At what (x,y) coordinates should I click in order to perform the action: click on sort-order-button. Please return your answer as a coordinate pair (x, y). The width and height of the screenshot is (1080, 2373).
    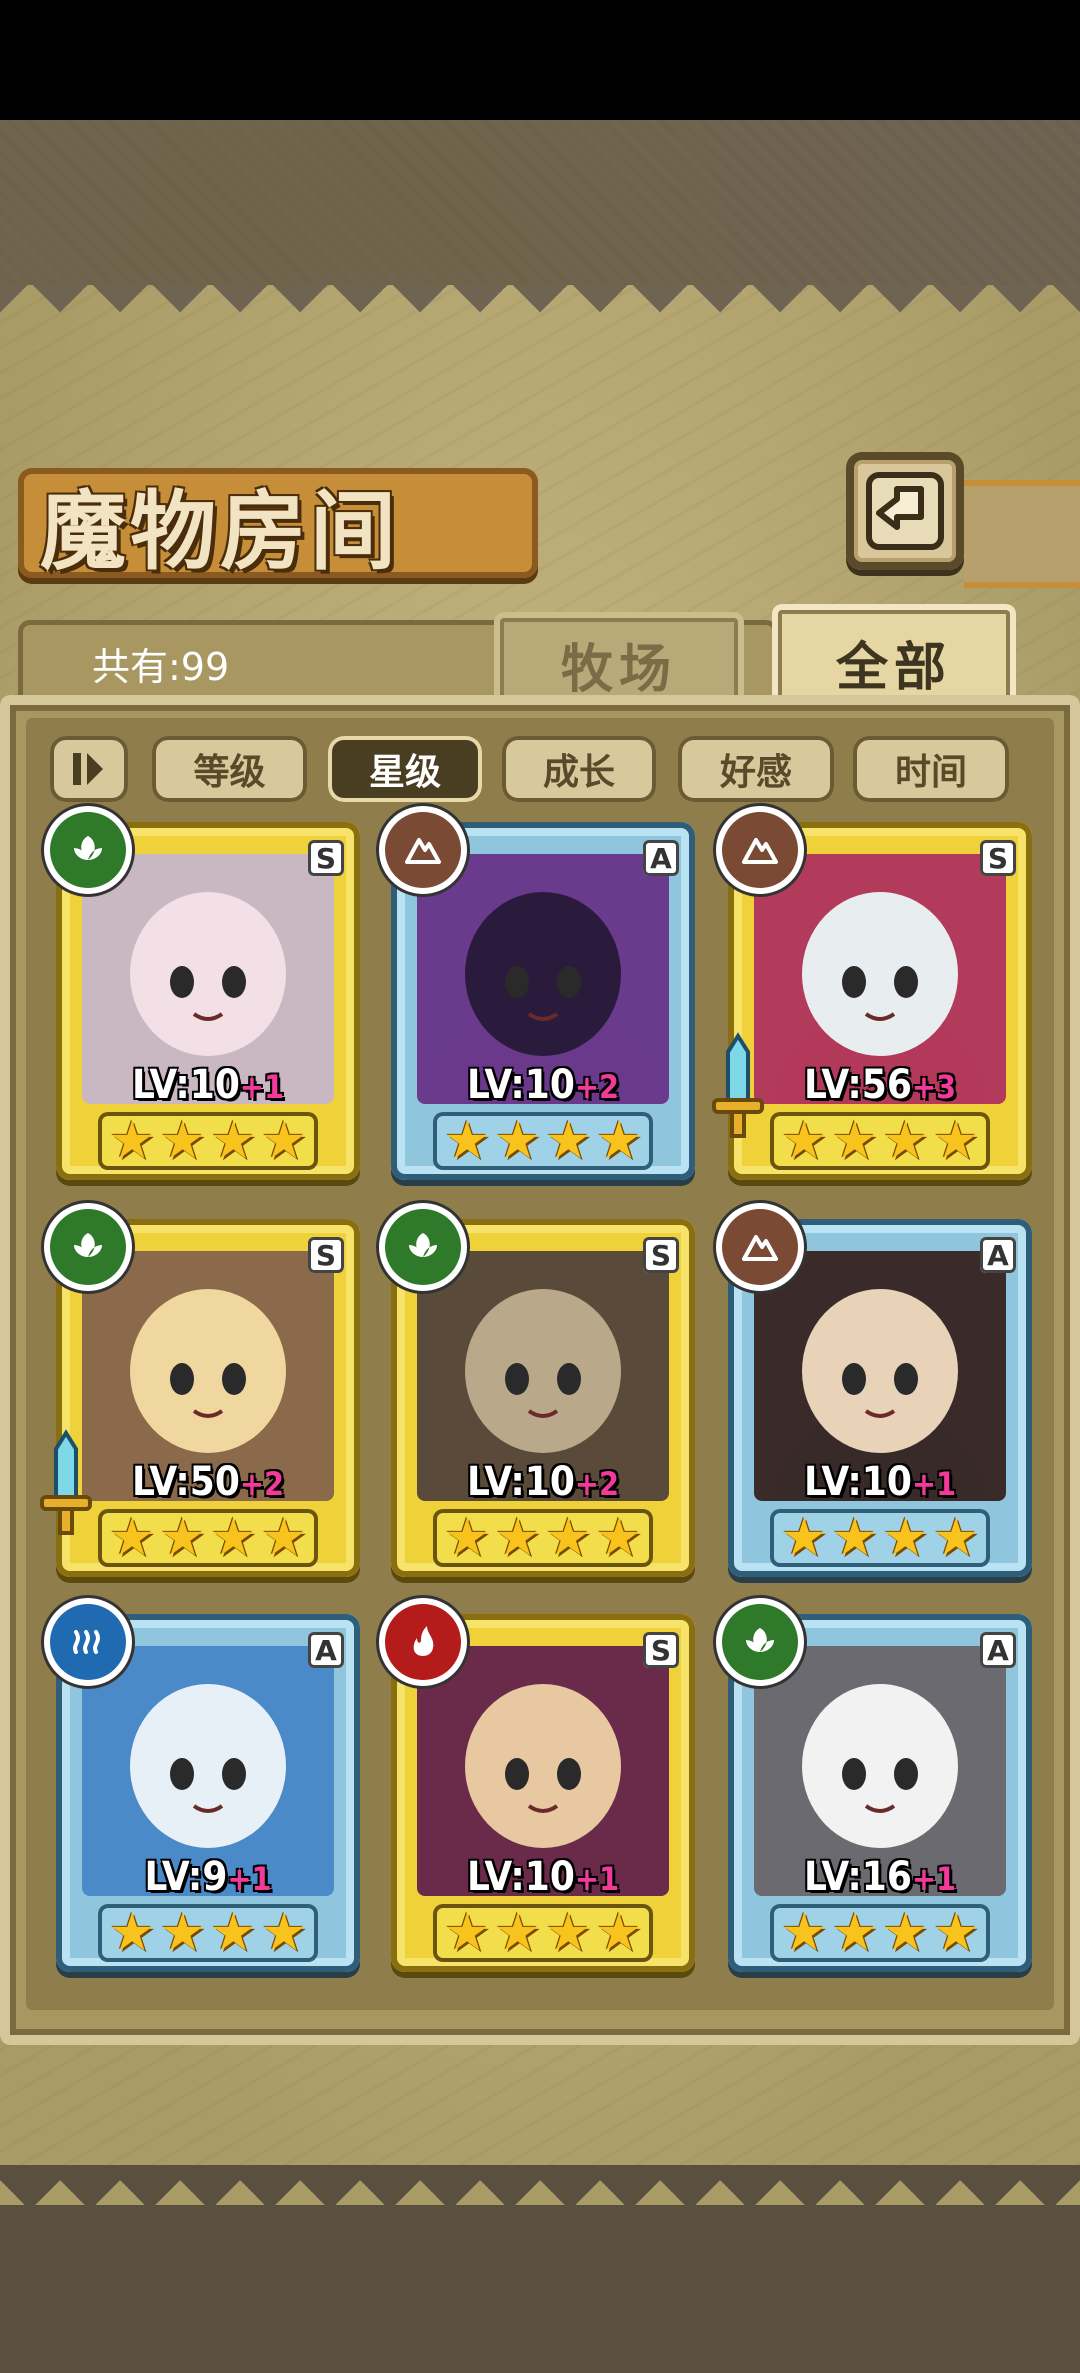
    Looking at the image, I should click on (89, 769).